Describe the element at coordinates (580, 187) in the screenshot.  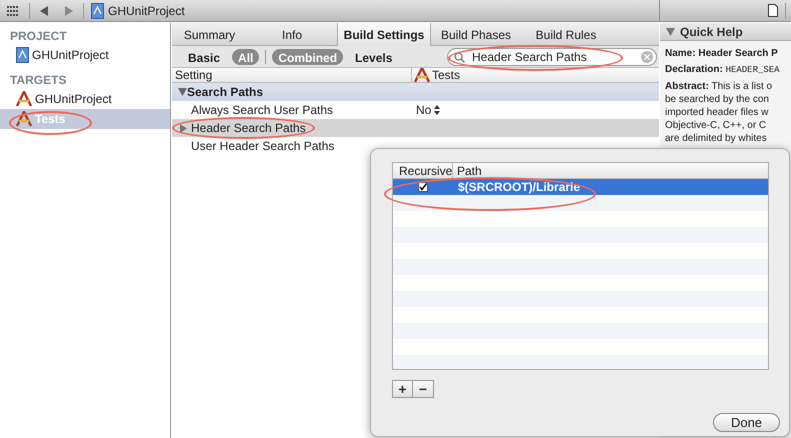
I see `path-row: $(SRCROOT)/Librarie` at that location.